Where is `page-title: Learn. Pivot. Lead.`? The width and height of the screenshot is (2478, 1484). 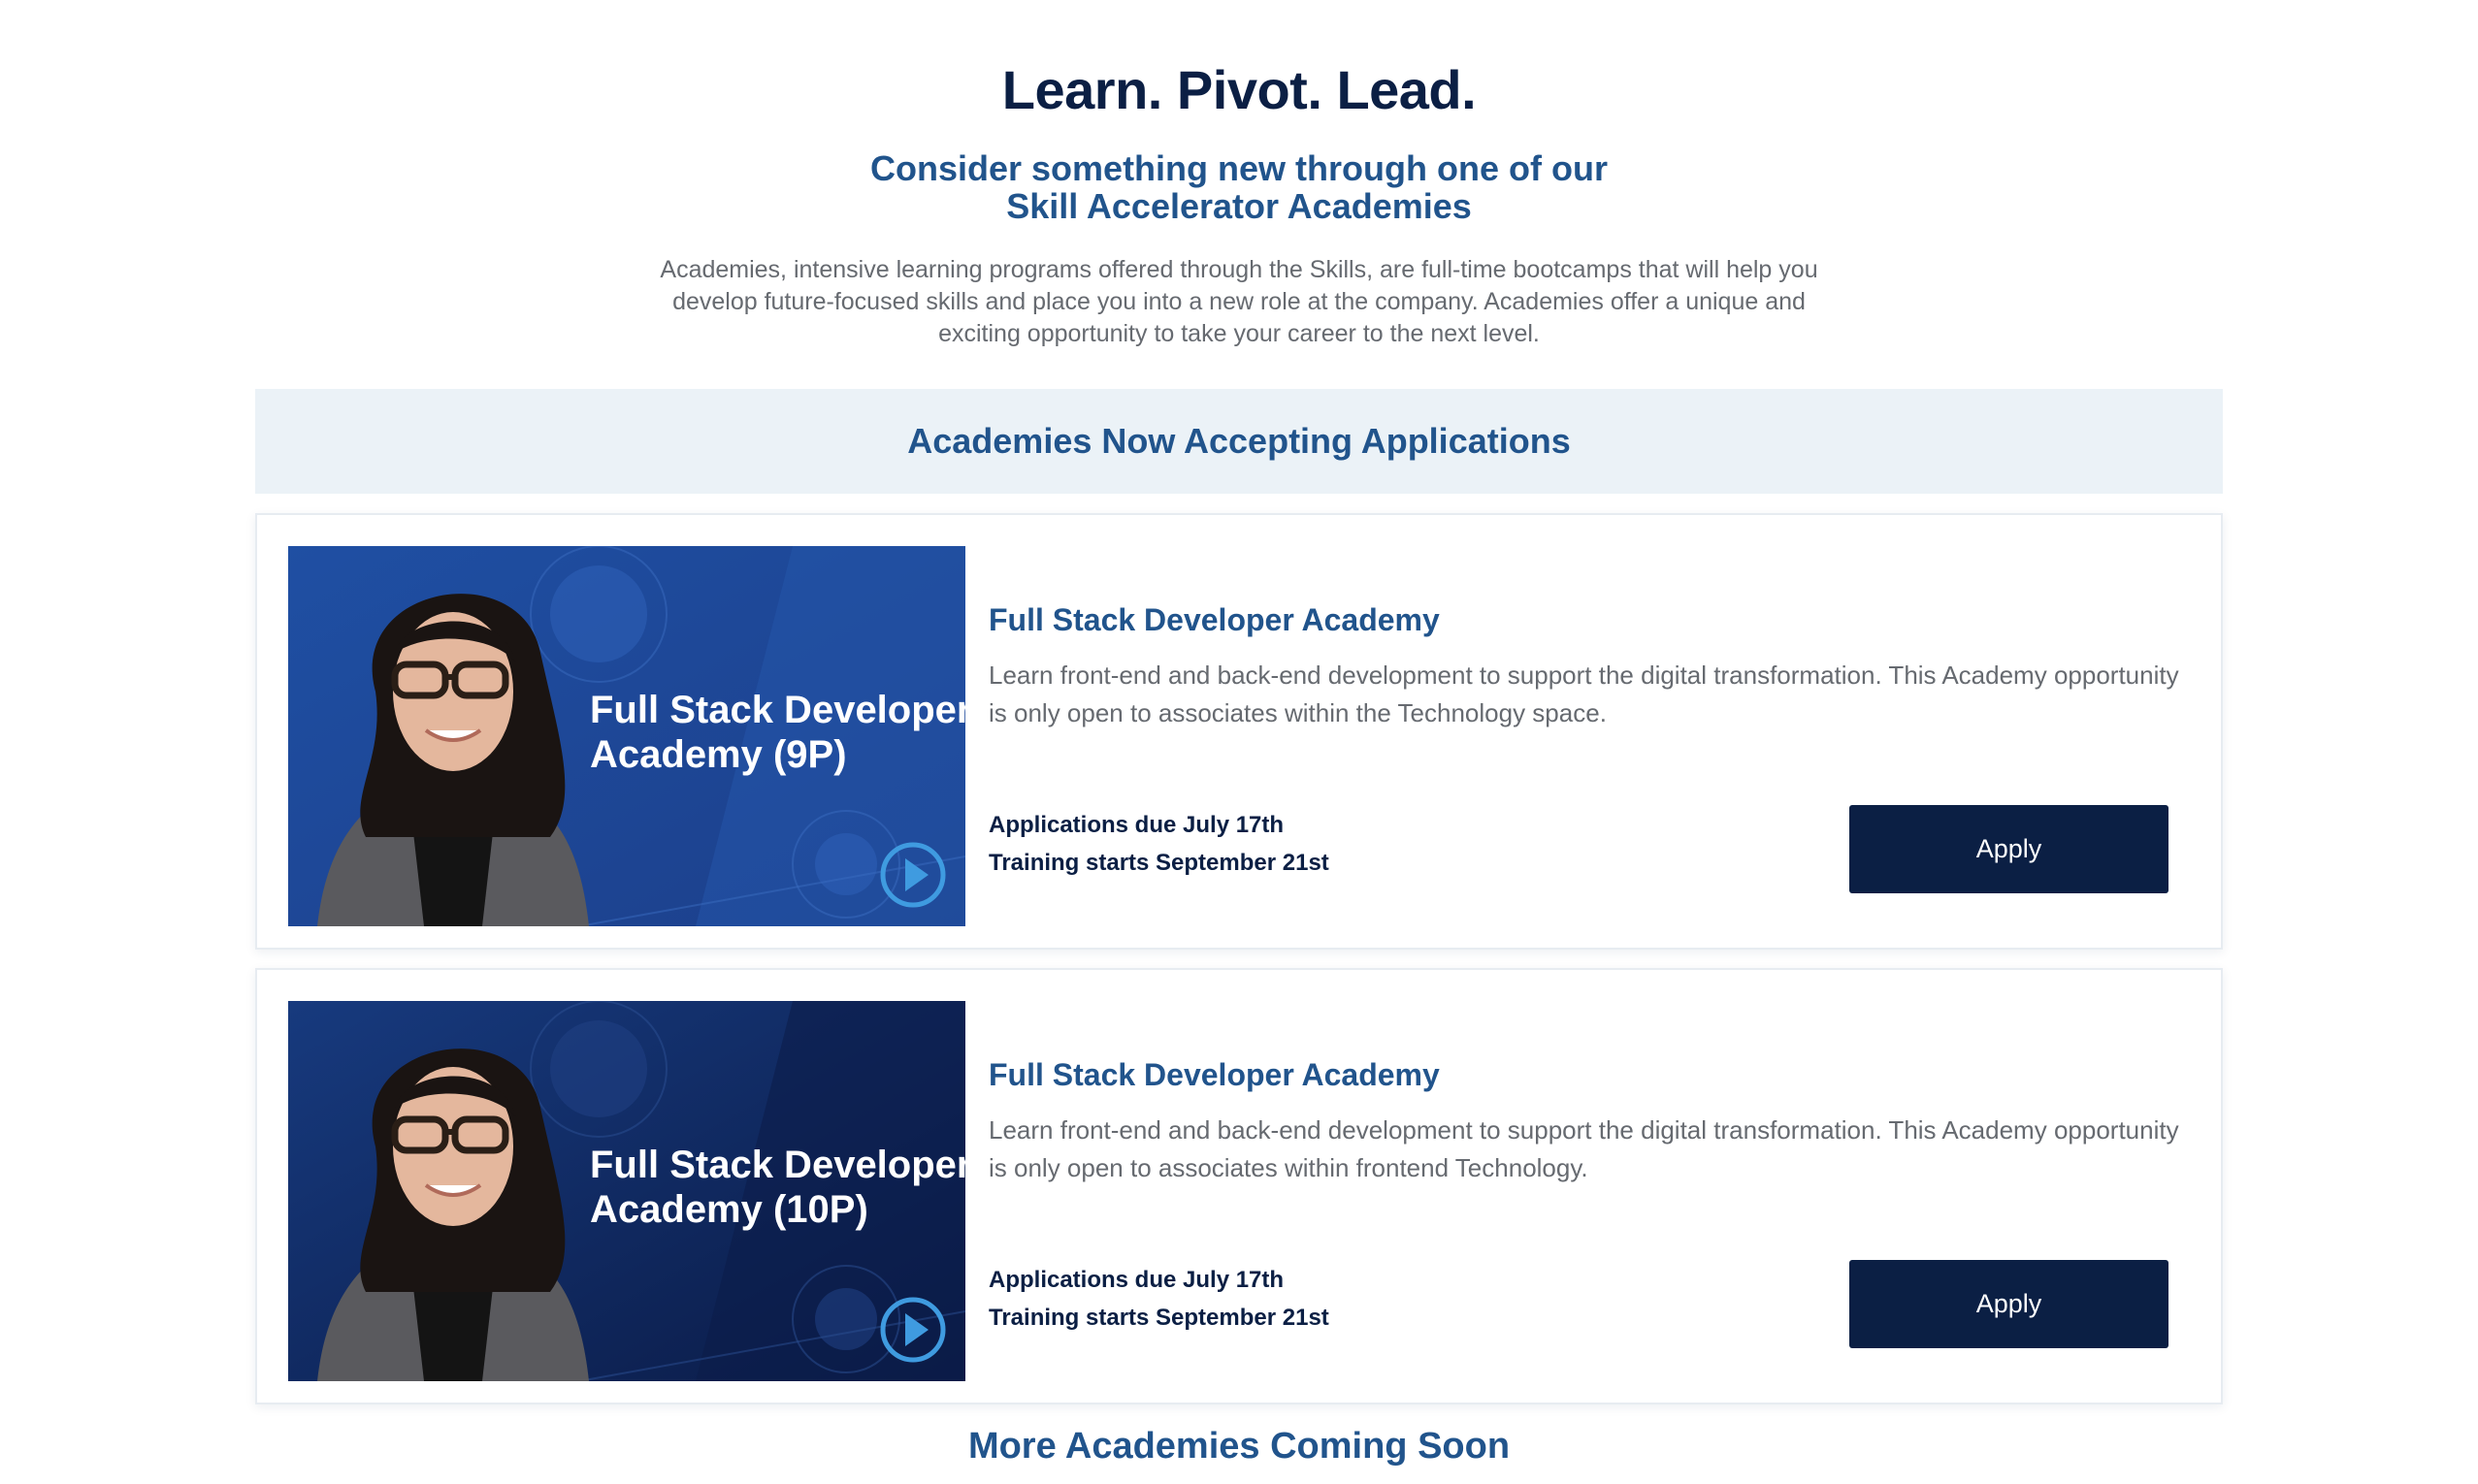 page-title: Learn. Pivot. Lead. is located at coordinates (1239, 90).